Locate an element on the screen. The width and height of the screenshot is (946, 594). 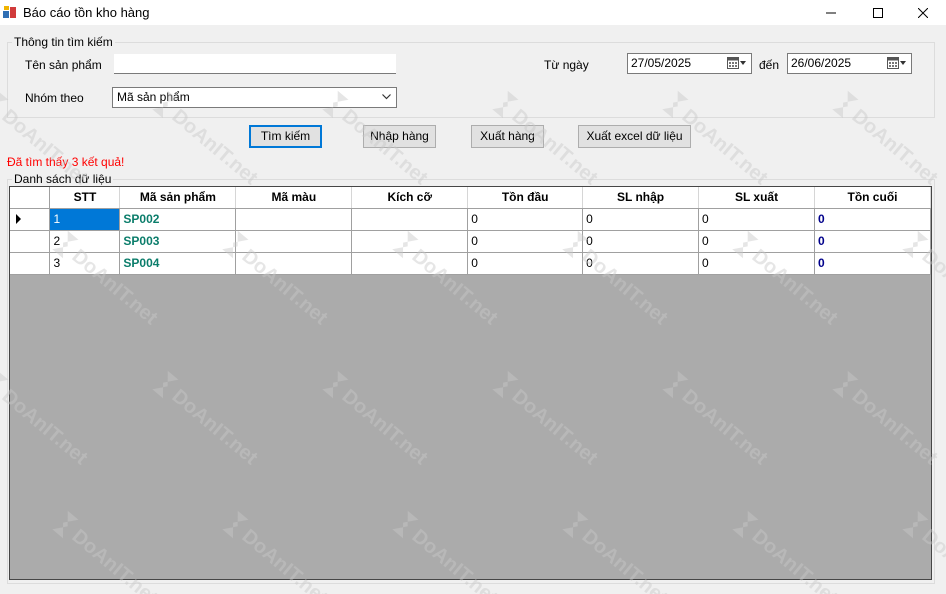
from-date-picker: 27/05/2025 is located at coordinates (689, 63).